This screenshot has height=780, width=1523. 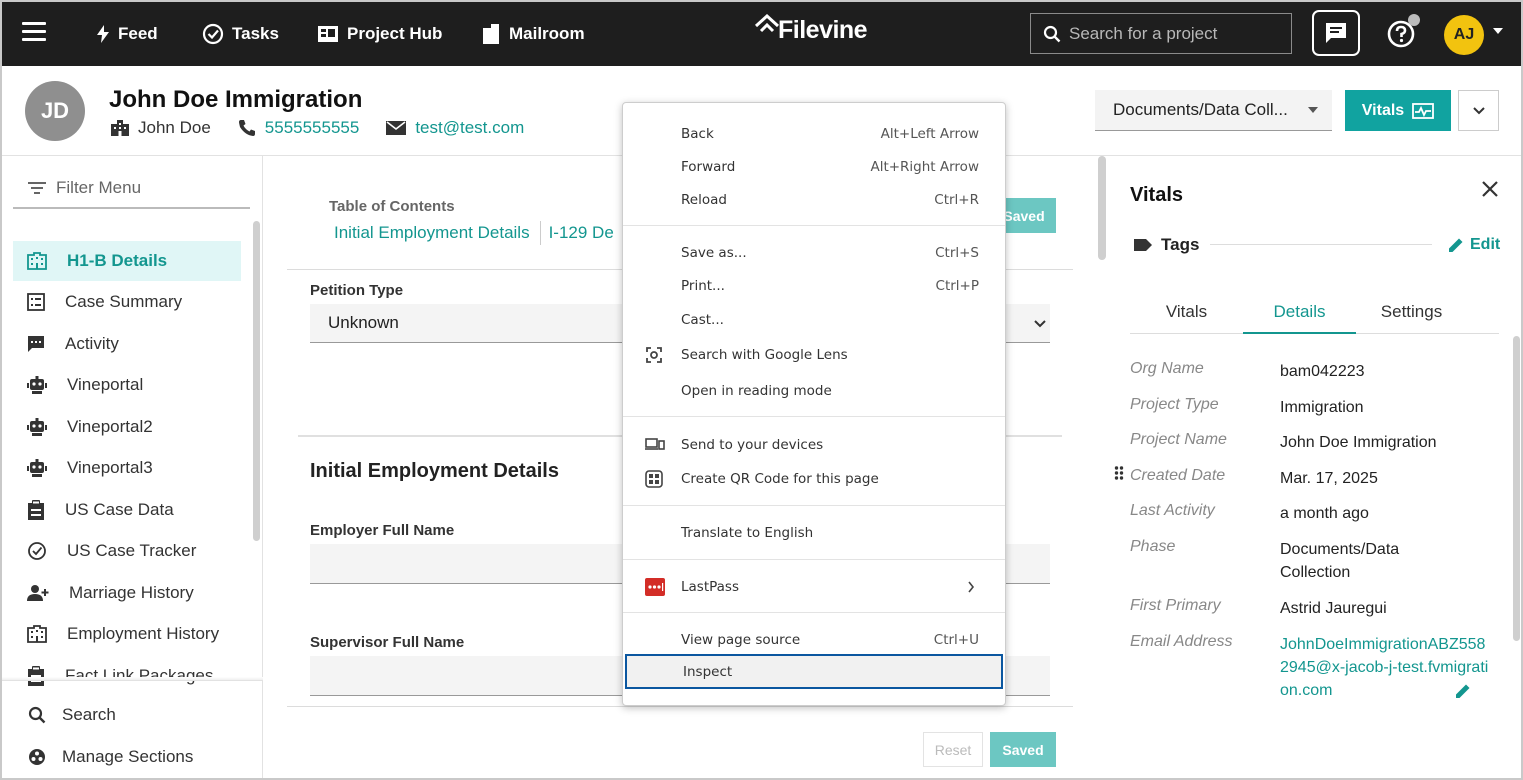 What do you see at coordinates (92, 343) in the screenshot?
I see `sidebar-item-label: Activity` at bounding box center [92, 343].